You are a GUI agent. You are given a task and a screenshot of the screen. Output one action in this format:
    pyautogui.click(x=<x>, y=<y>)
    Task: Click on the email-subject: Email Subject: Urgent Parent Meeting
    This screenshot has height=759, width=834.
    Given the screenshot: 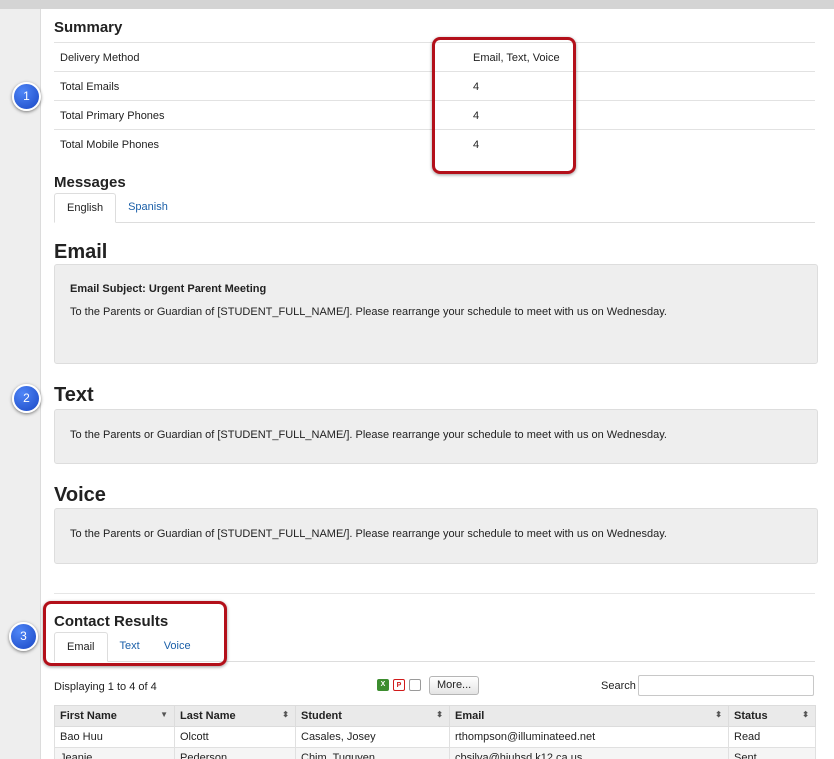 What is the action you would take?
    pyautogui.click(x=168, y=289)
    